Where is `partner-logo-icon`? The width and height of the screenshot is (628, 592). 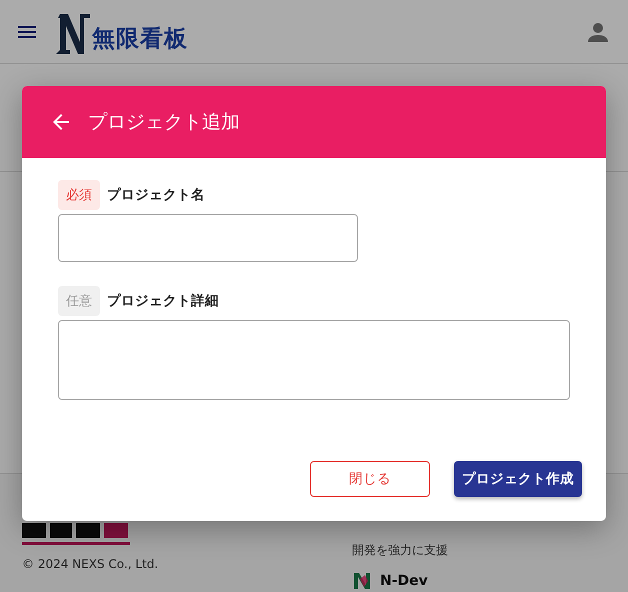 partner-logo-icon is located at coordinates (362, 581).